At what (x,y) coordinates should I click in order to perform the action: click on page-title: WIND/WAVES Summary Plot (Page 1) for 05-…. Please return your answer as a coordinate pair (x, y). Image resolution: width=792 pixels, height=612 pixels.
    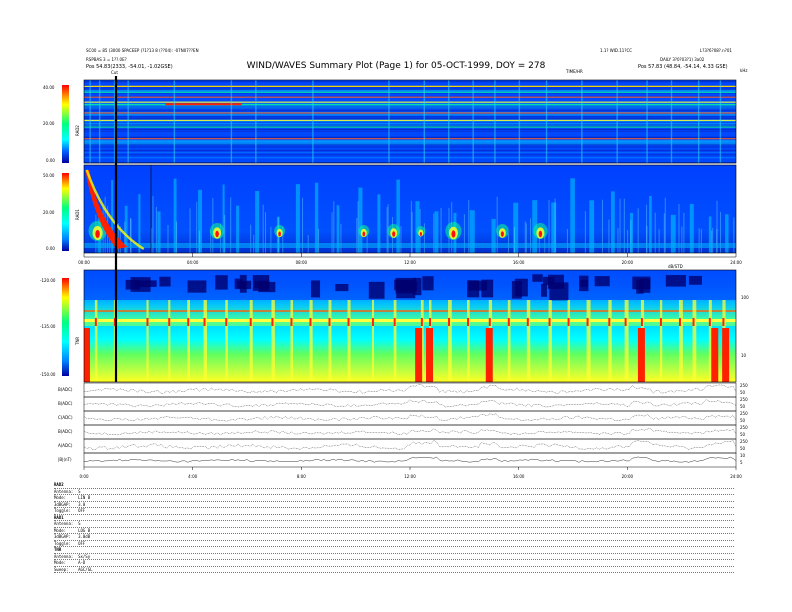
    Looking at the image, I should click on (396, 66).